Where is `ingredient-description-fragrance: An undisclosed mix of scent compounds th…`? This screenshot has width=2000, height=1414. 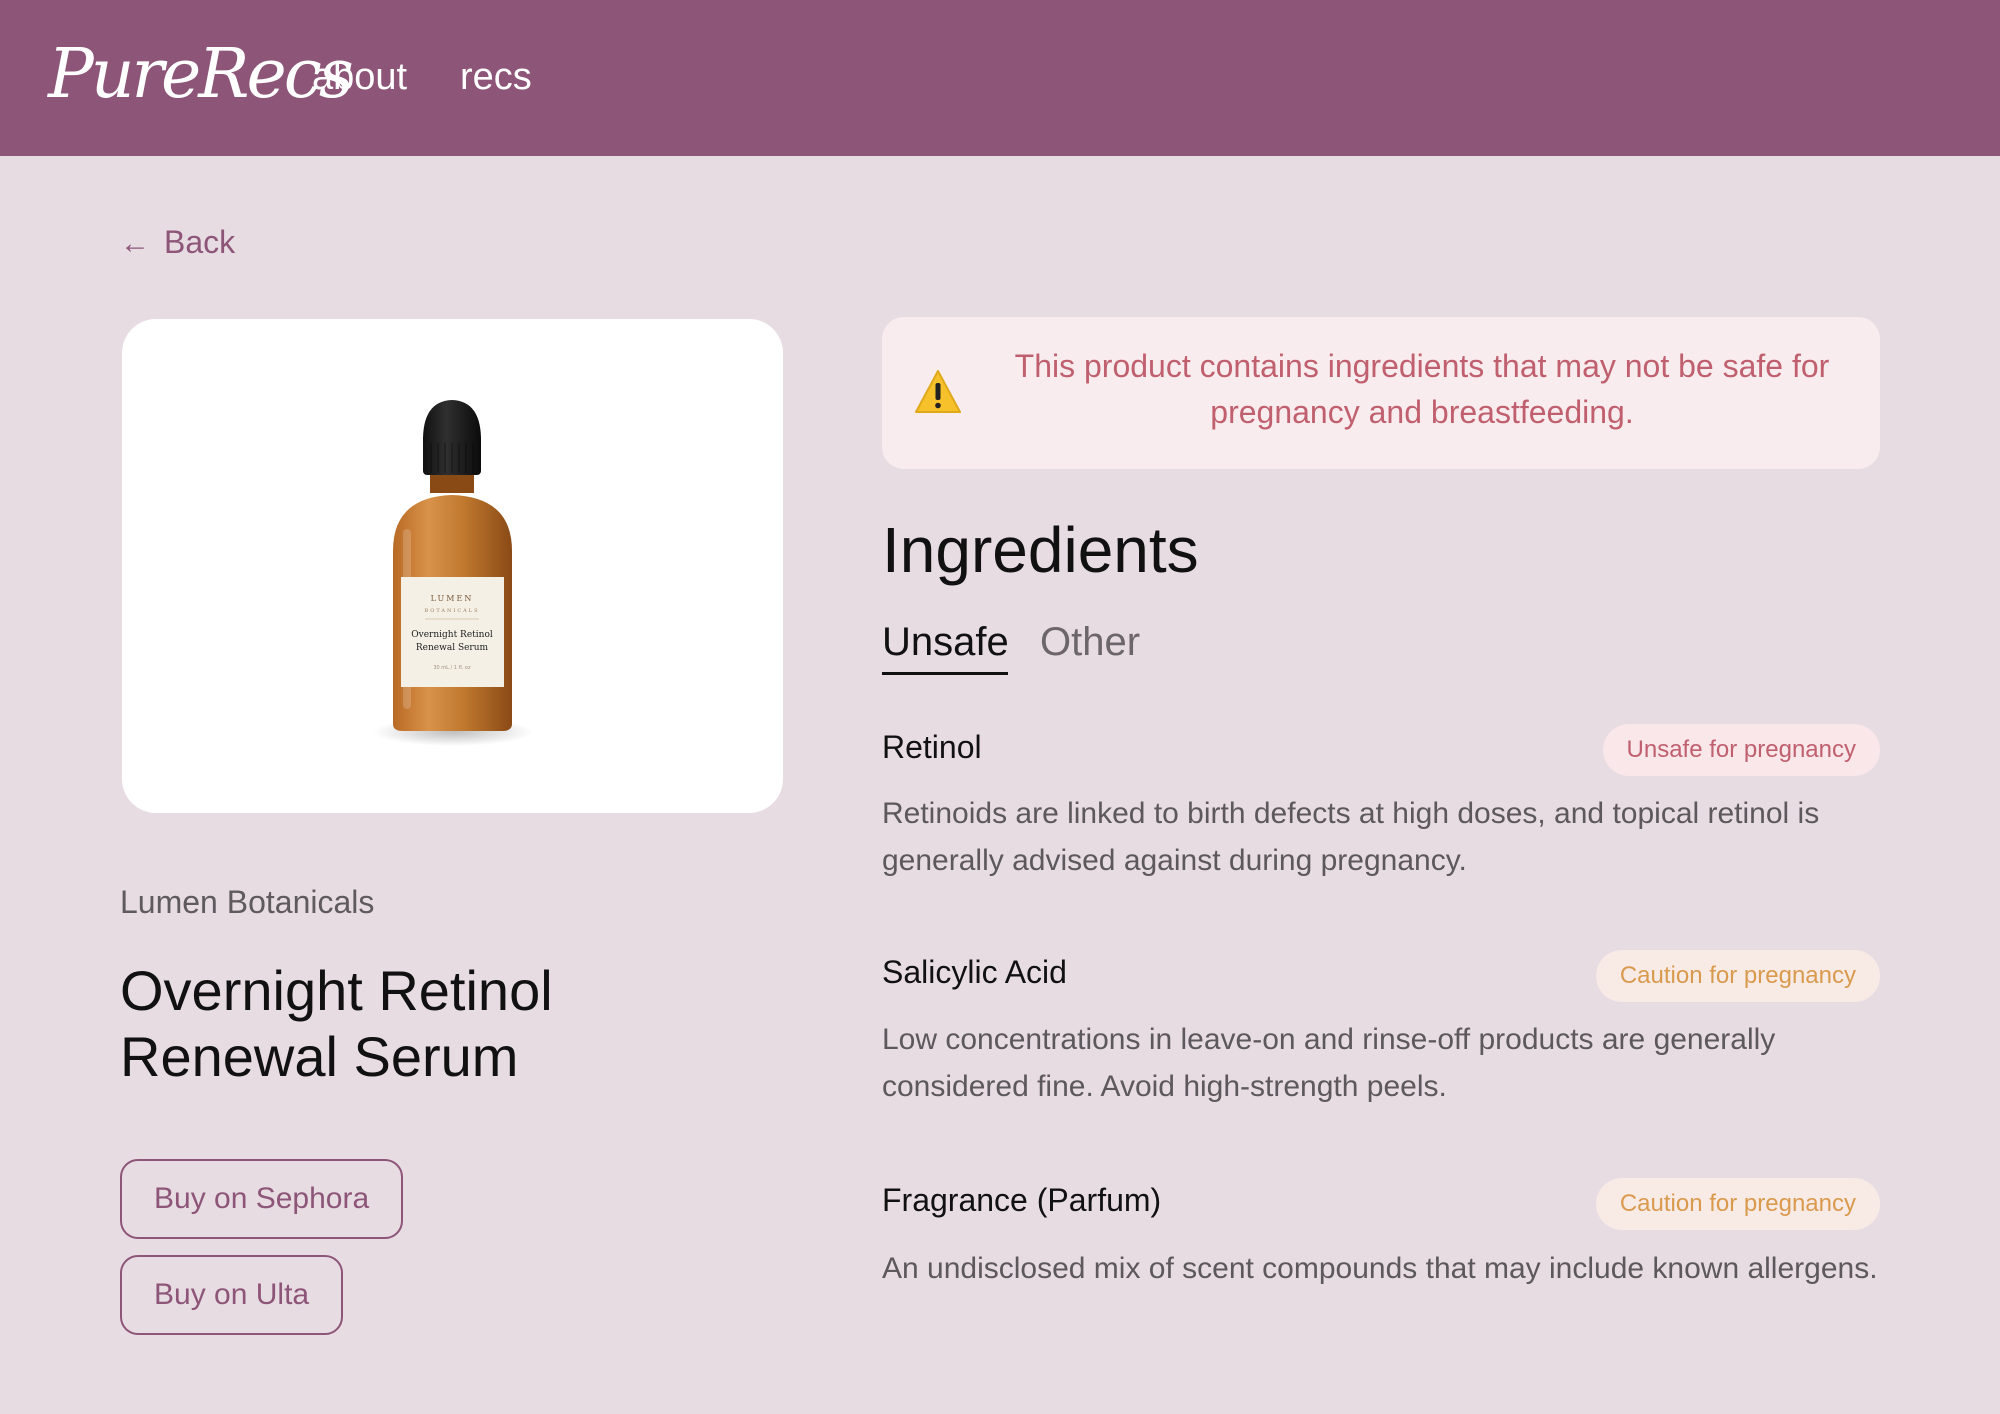 ingredient-description-fragrance: An undisclosed mix of scent compounds th… is located at coordinates (1380, 1268).